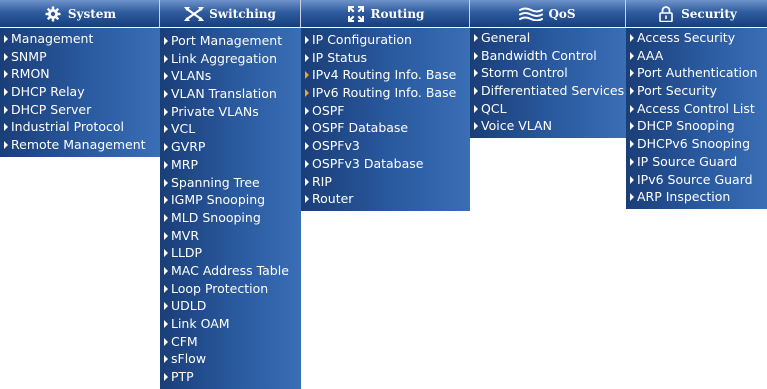 The height and width of the screenshot is (389, 767). I want to click on menu-item-security-3: Port Security, so click(696, 91).